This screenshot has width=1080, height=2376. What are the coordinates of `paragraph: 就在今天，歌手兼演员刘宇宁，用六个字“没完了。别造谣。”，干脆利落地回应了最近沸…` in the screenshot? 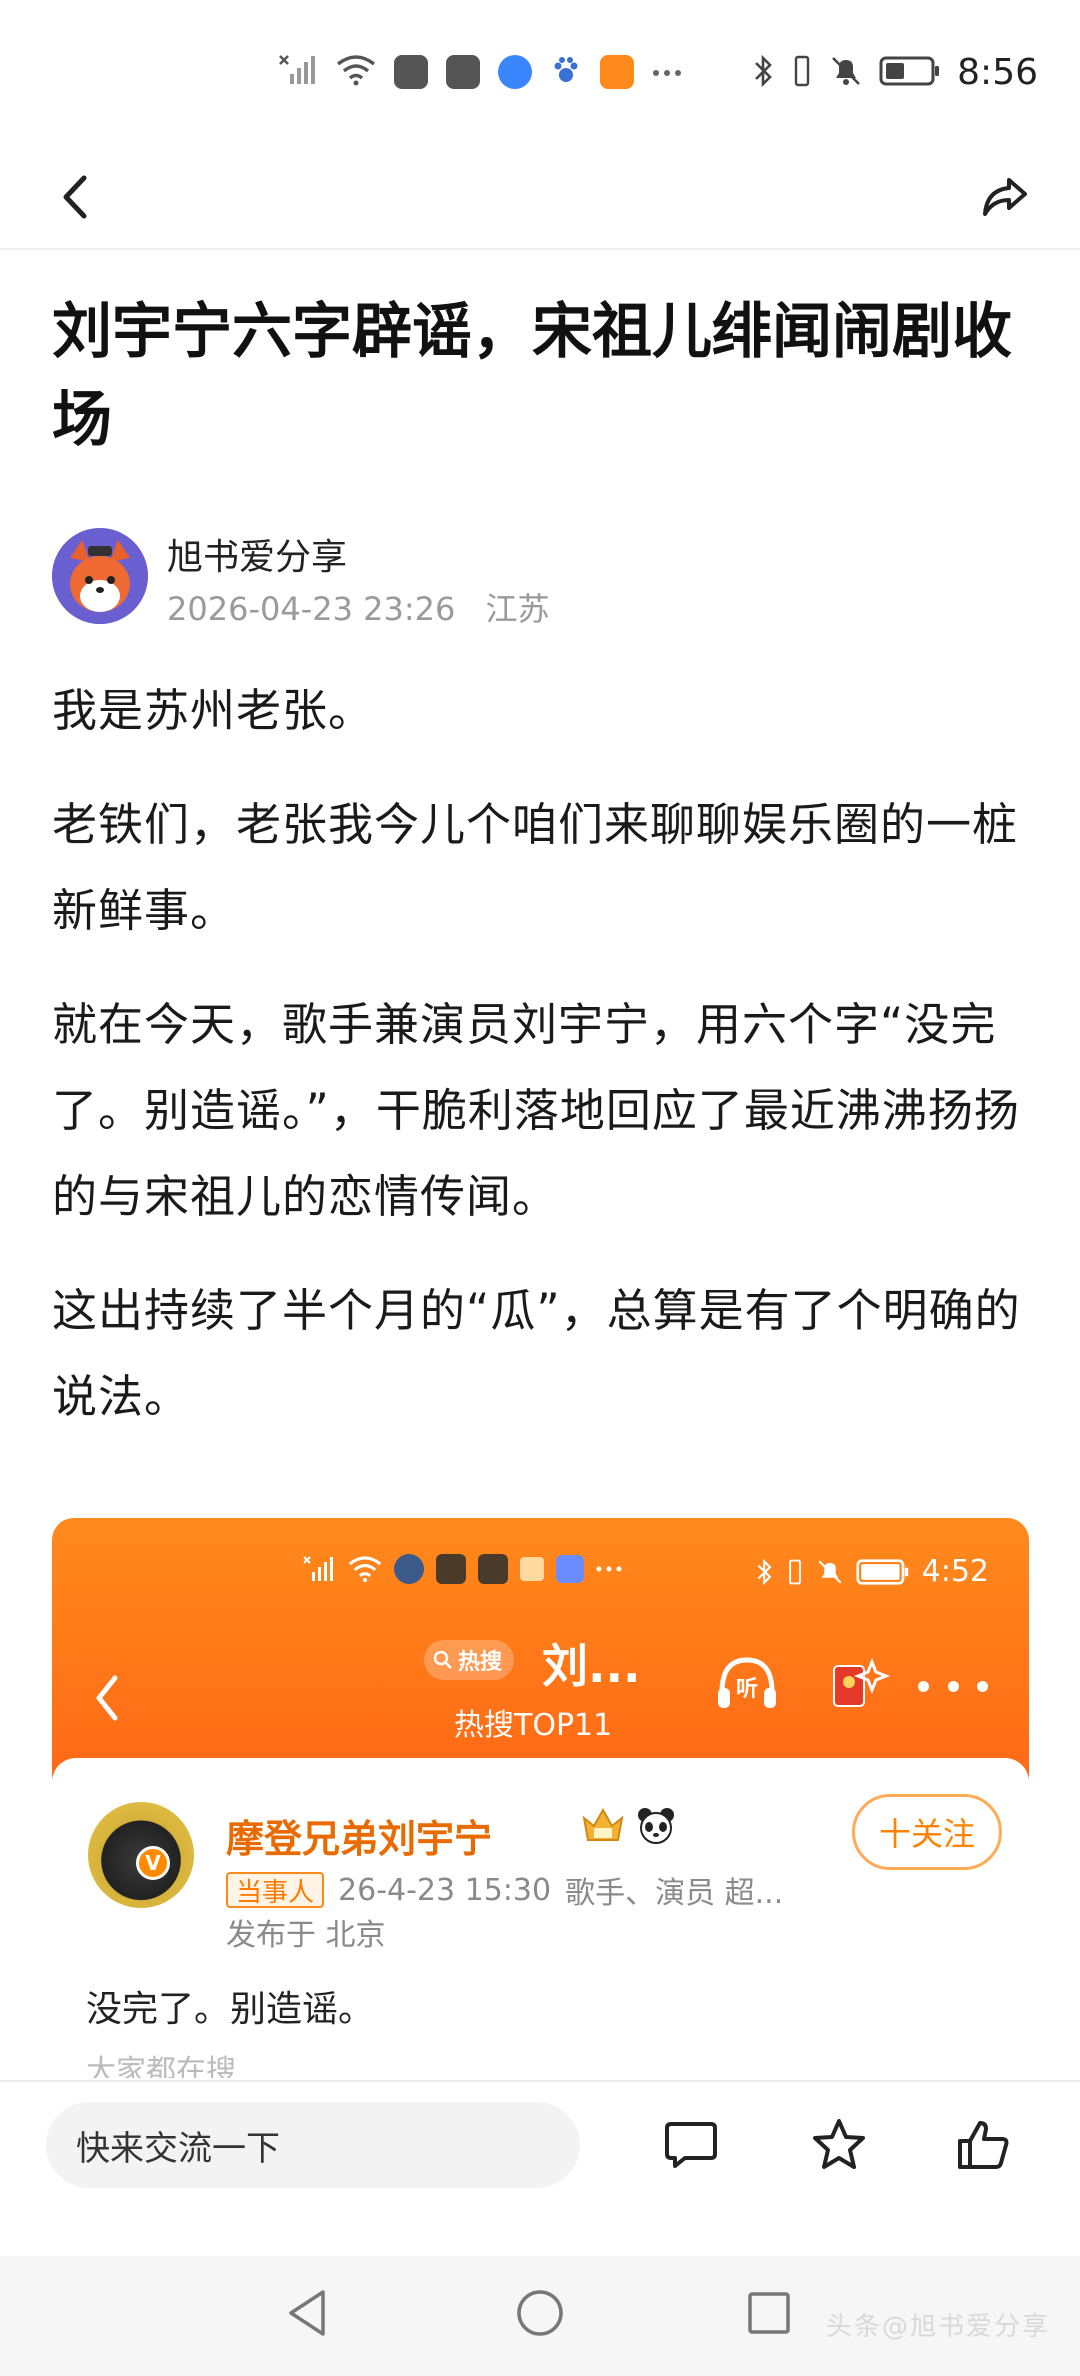 It's located at (536, 1110).